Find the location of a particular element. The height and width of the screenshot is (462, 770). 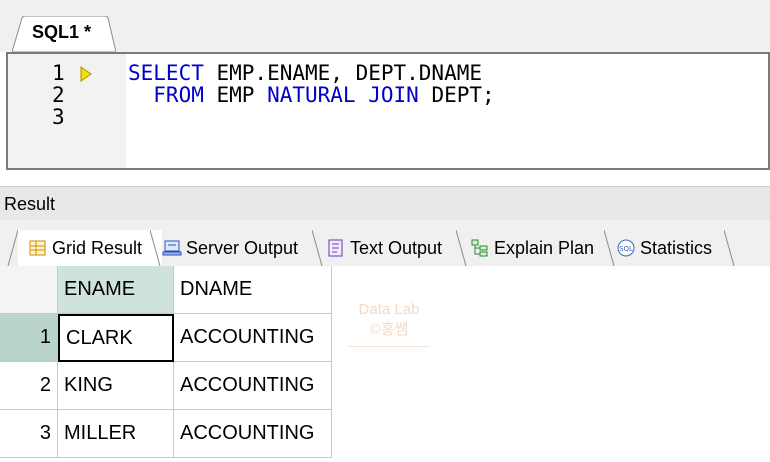

tab-server-output-label: Server Output is located at coordinates (242, 247).